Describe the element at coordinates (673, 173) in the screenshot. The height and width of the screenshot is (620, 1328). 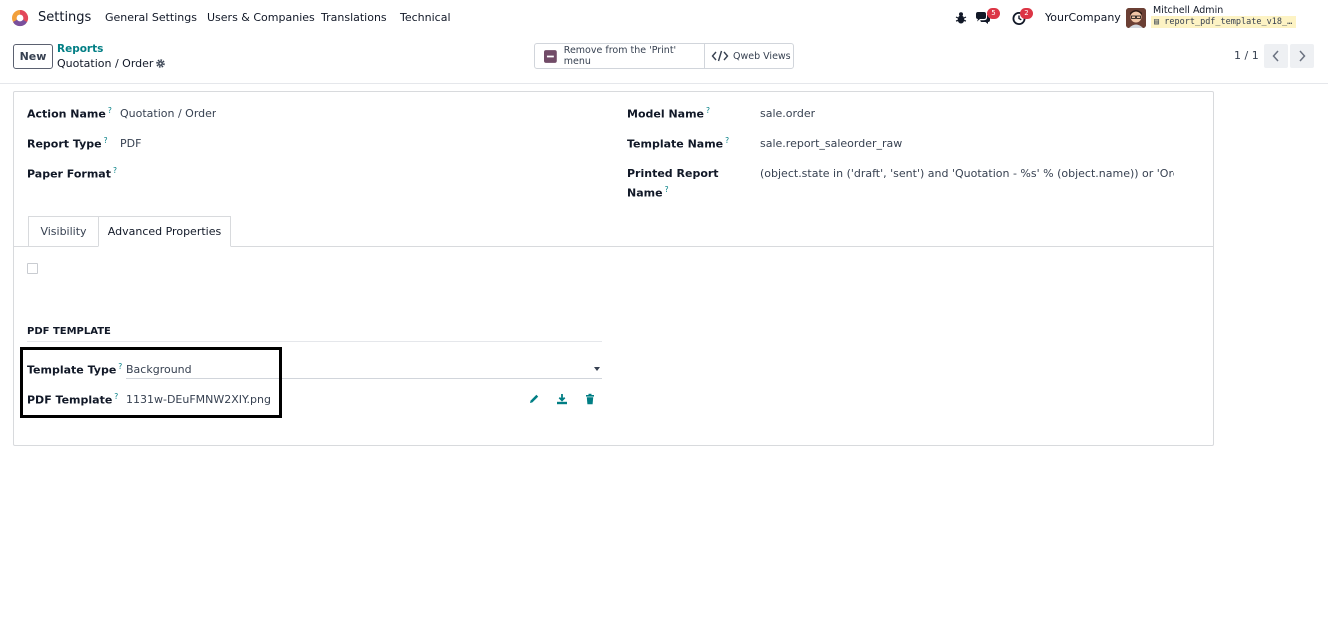
I see `printed-report-label-line1: Printed Report` at that location.